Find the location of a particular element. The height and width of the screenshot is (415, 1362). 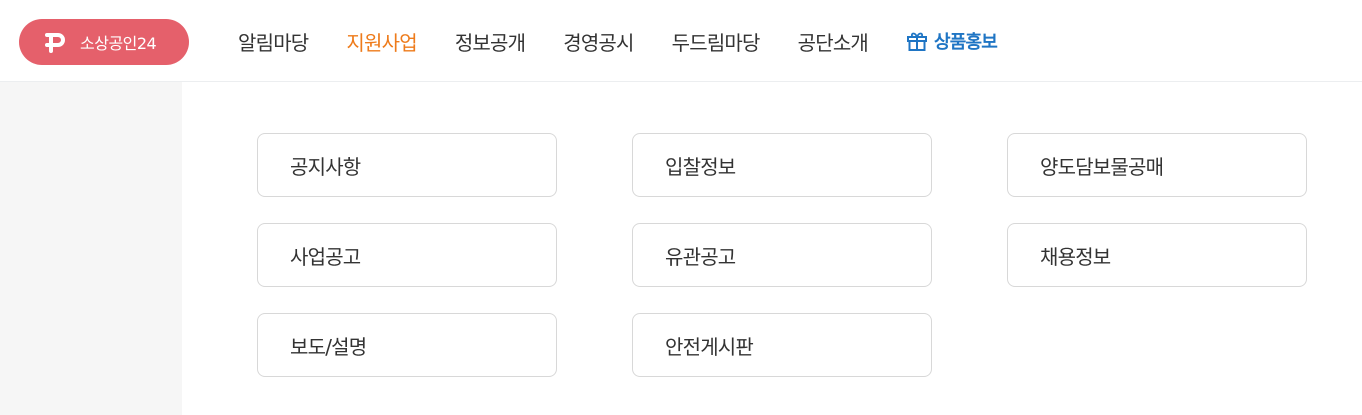

submenu-item-safety-board: 안전게시판 is located at coordinates (782, 345).